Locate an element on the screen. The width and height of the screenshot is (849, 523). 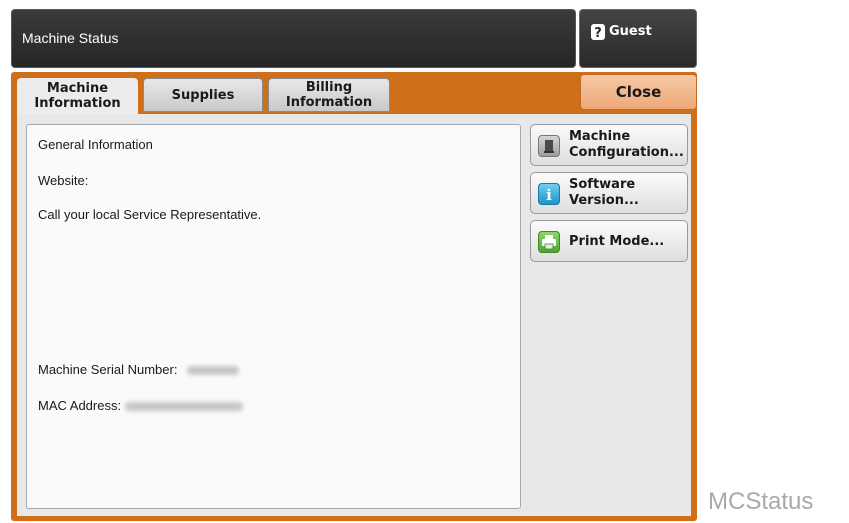
svg-text: i is located at coordinates (549, 195).